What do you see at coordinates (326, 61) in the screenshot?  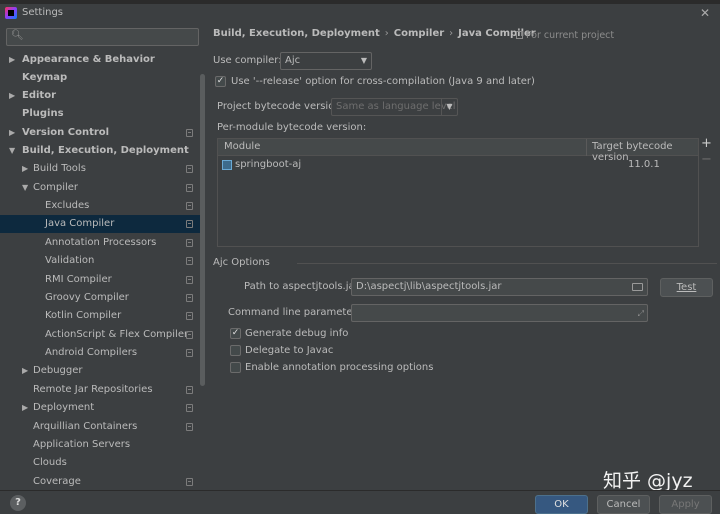 I see `use-compiler-dropdown: Ajc ▼` at bounding box center [326, 61].